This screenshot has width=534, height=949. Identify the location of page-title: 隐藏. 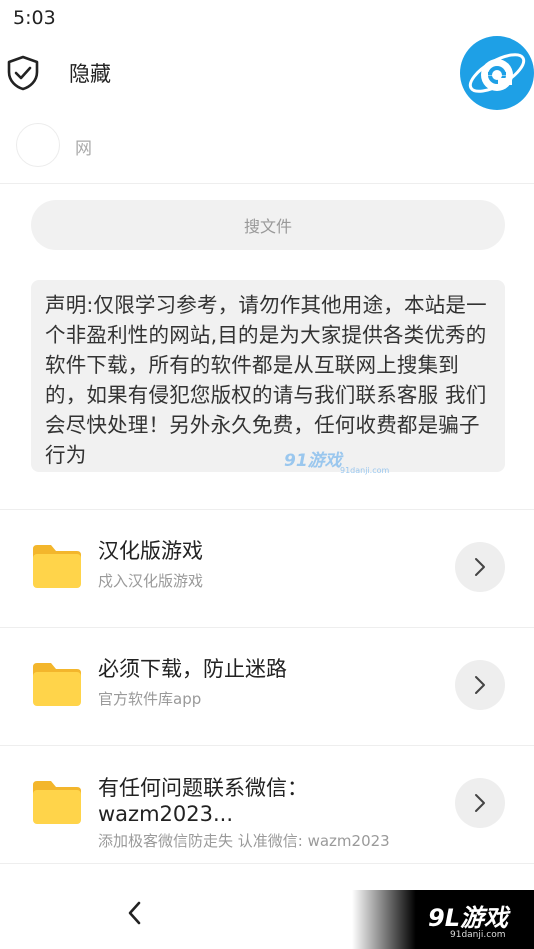
(90, 74).